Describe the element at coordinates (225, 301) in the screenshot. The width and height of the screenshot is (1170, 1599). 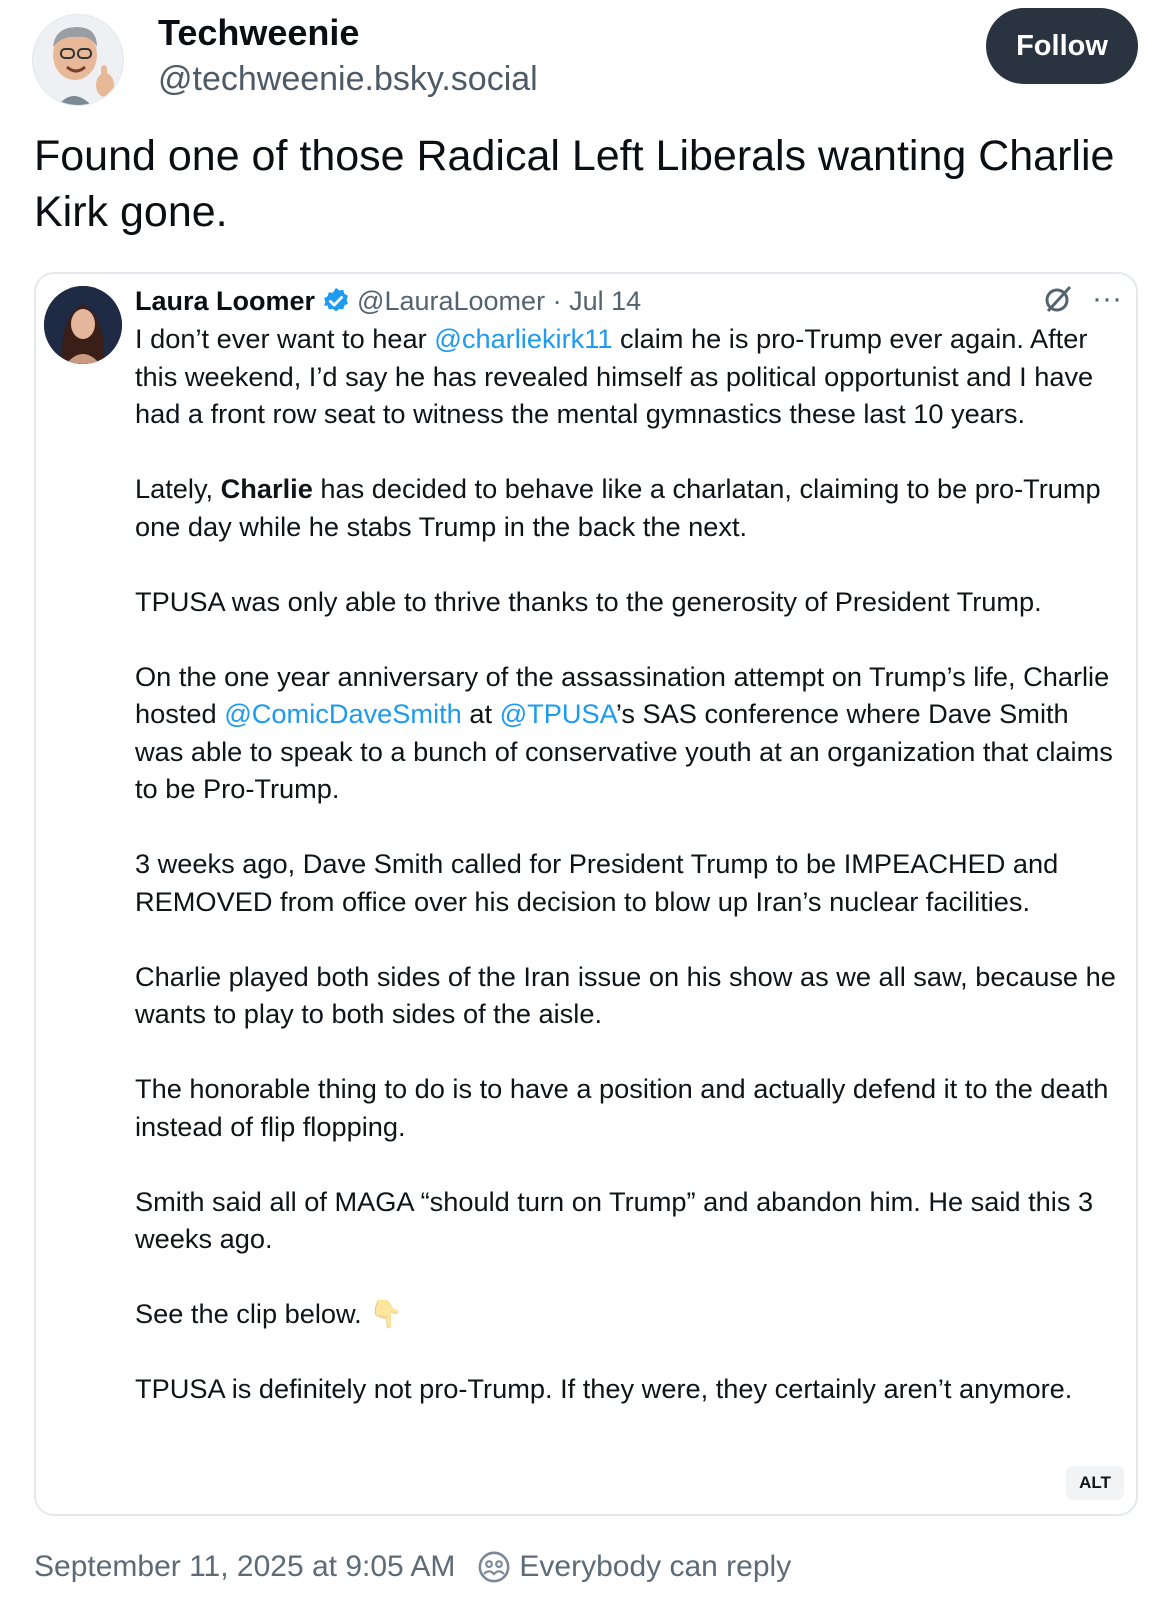
I see `quoted-author-name: Laura Loomer` at that location.